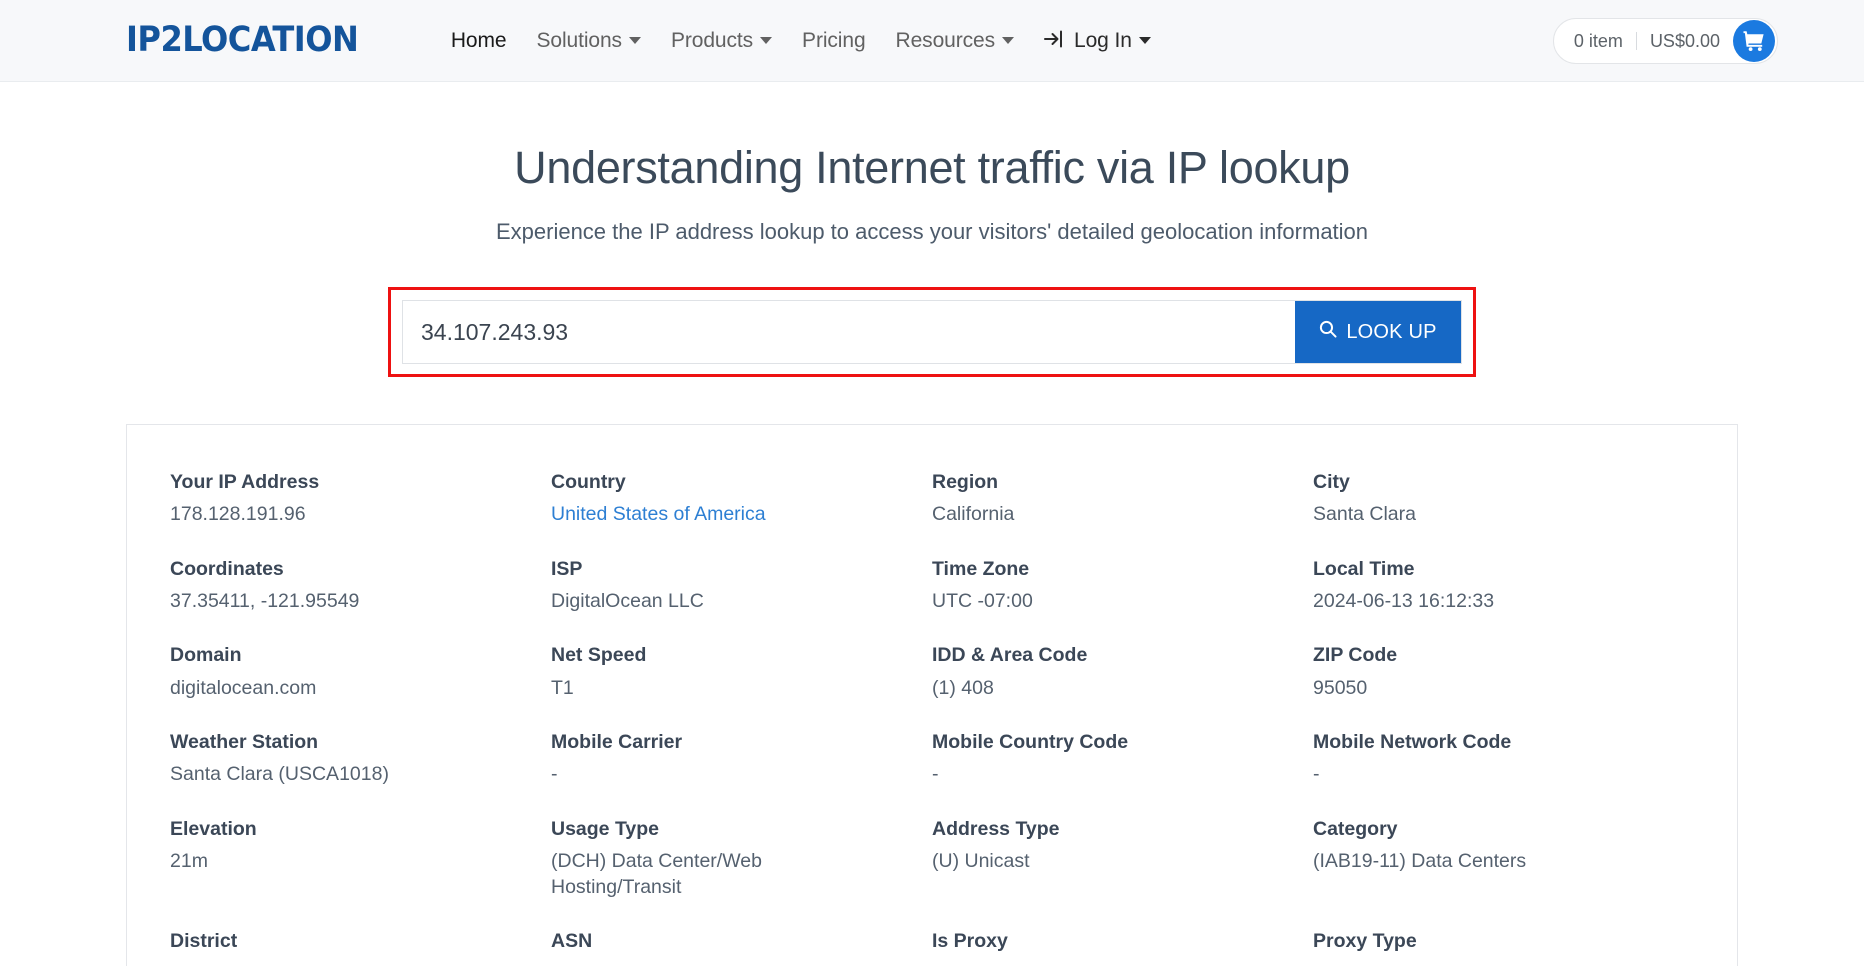 This screenshot has height=966, width=1864. What do you see at coordinates (1754, 40) in the screenshot?
I see `shopping-cart-icon` at bounding box center [1754, 40].